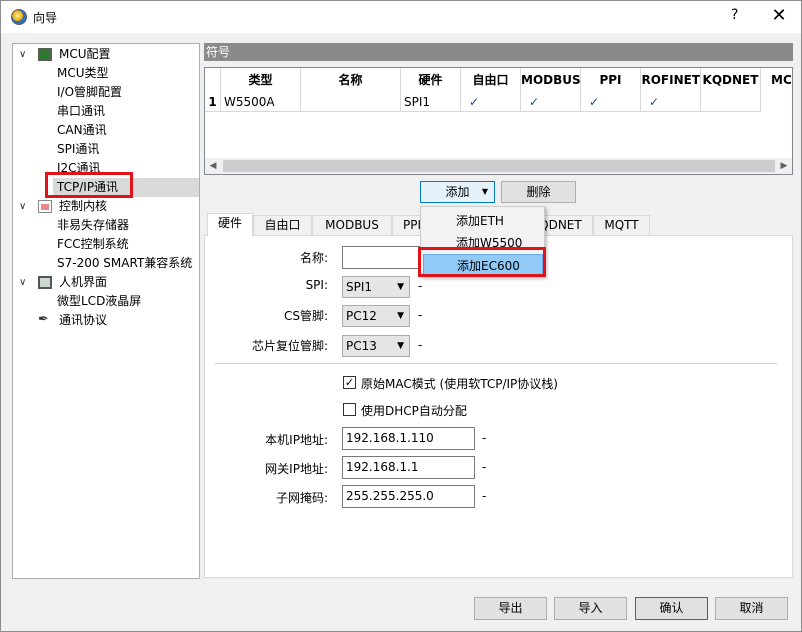 This screenshot has height=632, width=802. I want to click on menu-item-add-eth: 添加ETH, so click(483, 221).